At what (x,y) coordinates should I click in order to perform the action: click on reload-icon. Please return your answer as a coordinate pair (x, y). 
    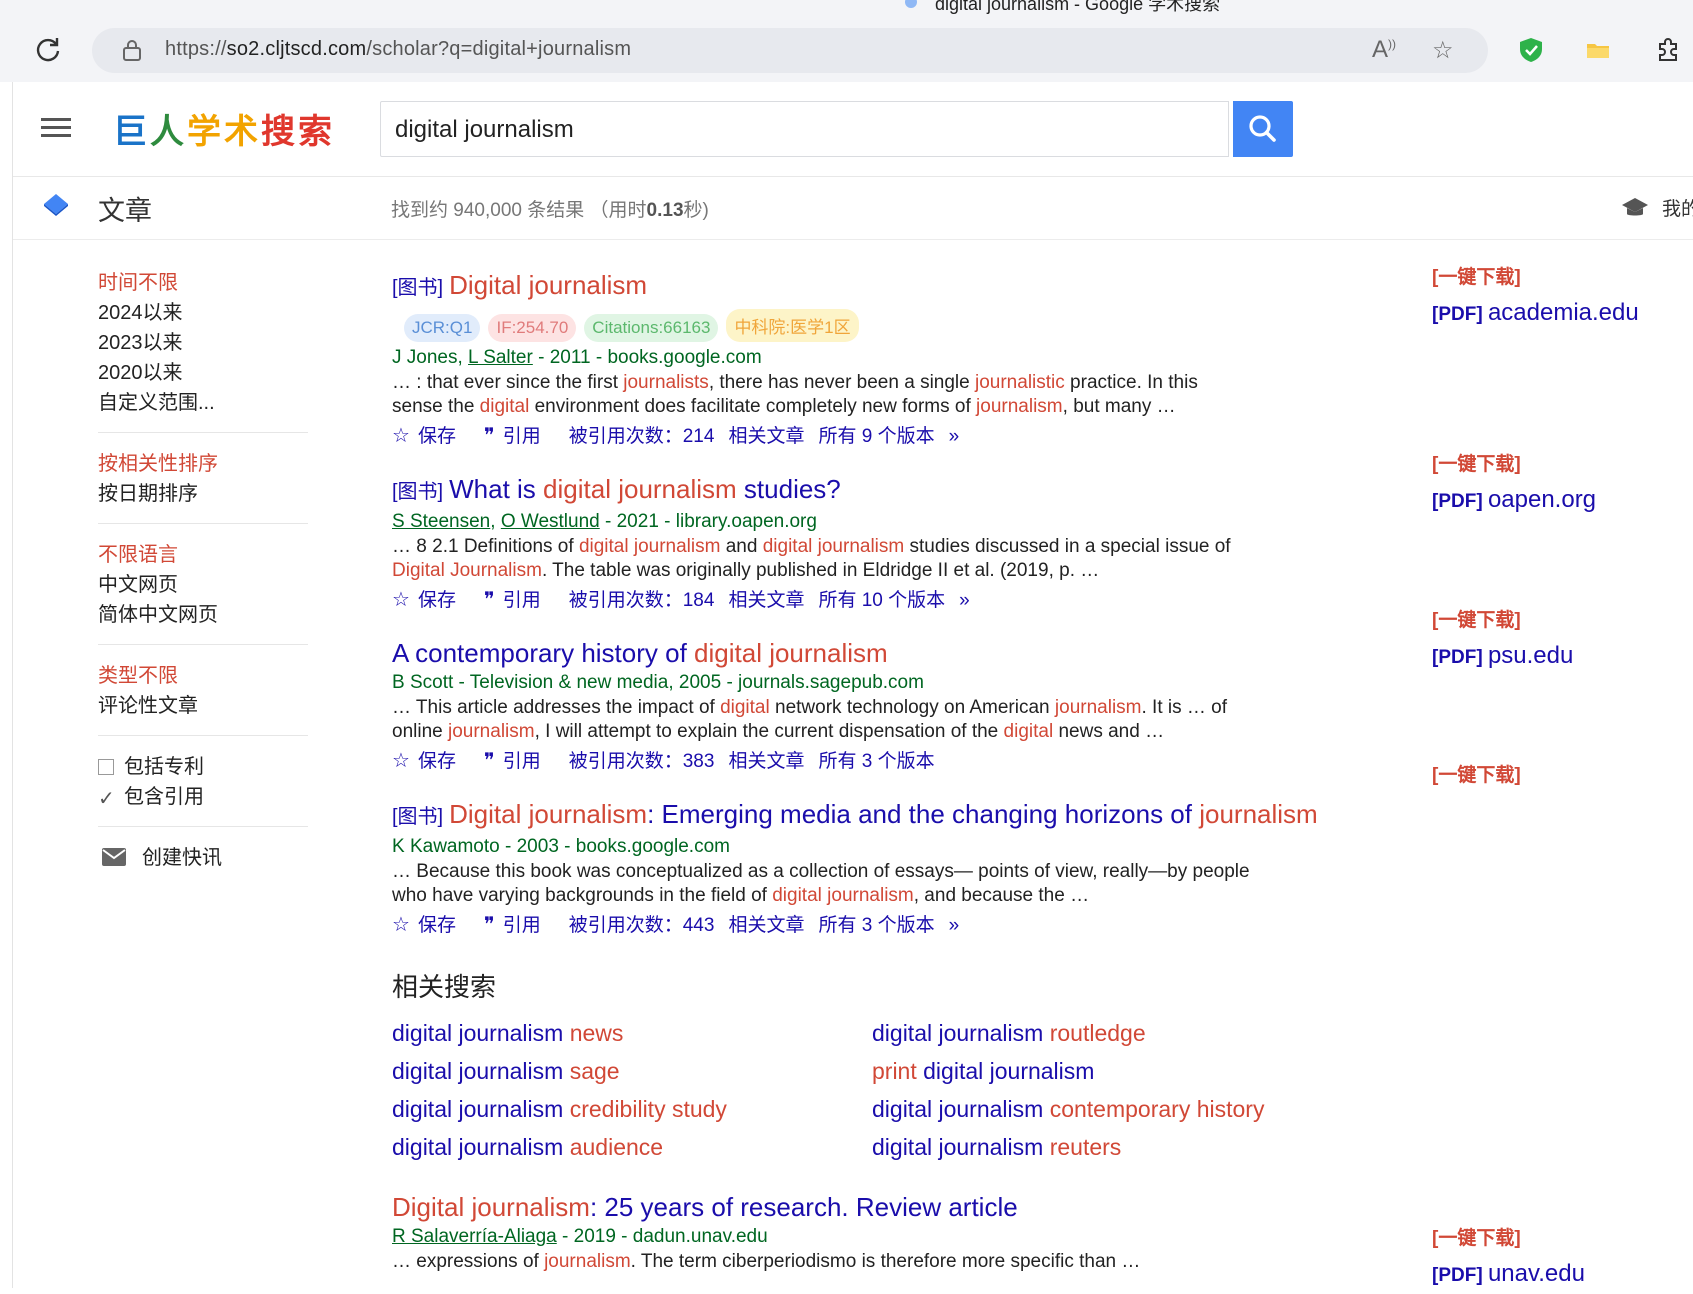
    Looking at the image, I should click on (48, 50).